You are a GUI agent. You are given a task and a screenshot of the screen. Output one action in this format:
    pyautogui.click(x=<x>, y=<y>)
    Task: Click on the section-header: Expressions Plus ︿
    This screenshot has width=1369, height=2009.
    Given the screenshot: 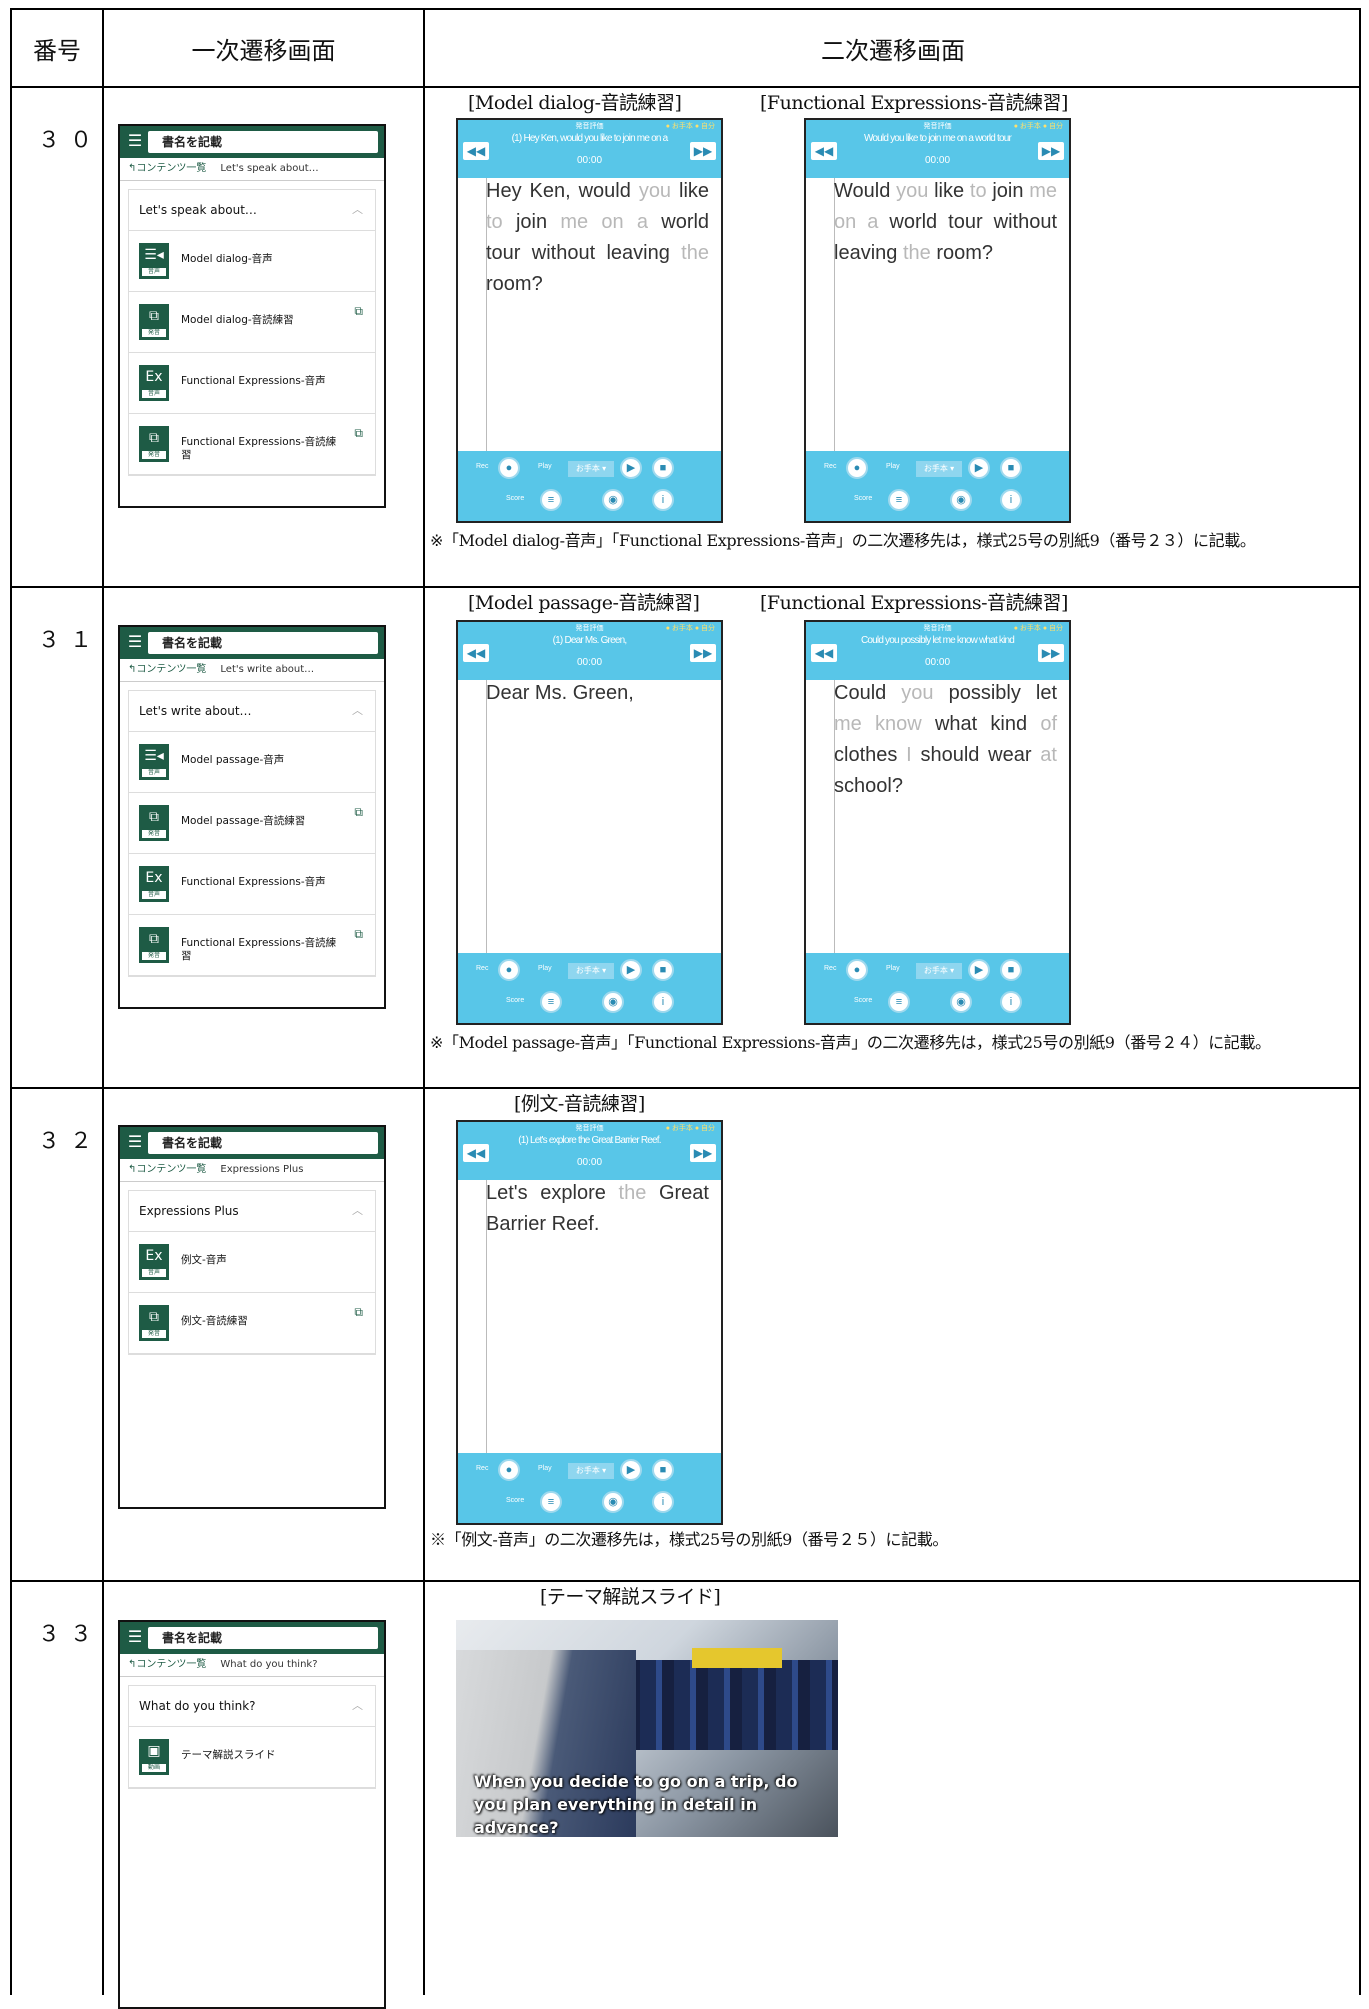 What is the action you would take?
    pyautogui.click(x=252, y=1211)
    